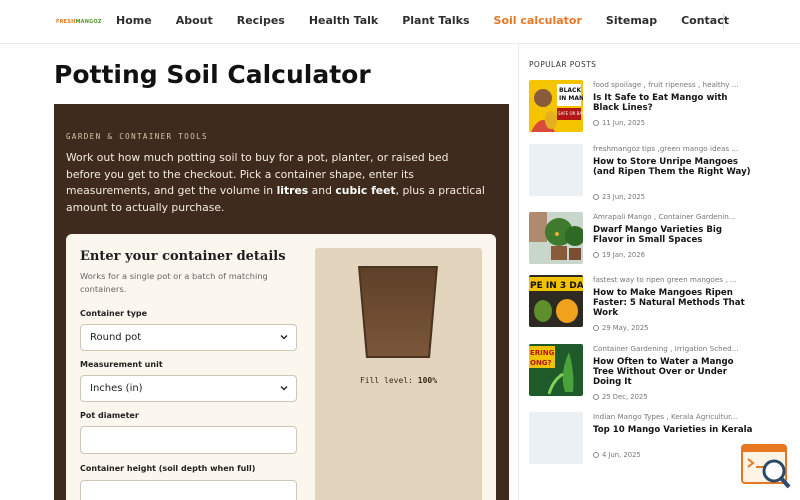 Image resolution: width=800 pixels, height=500 pixels. What do you see at coordinates (723, 21) in the screenshot?
I see `nav-divider` at bounding box center [723, 21].